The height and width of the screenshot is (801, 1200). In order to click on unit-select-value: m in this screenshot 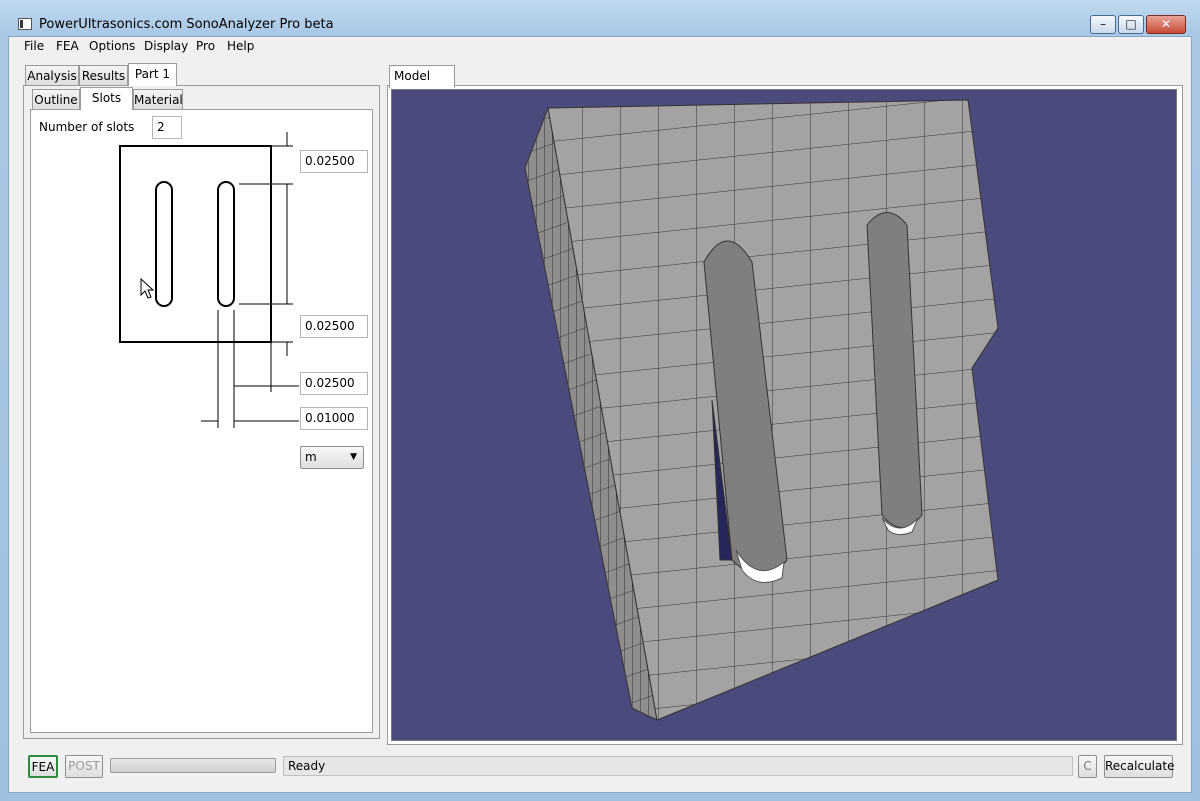, I will do `click(311, 457)`.